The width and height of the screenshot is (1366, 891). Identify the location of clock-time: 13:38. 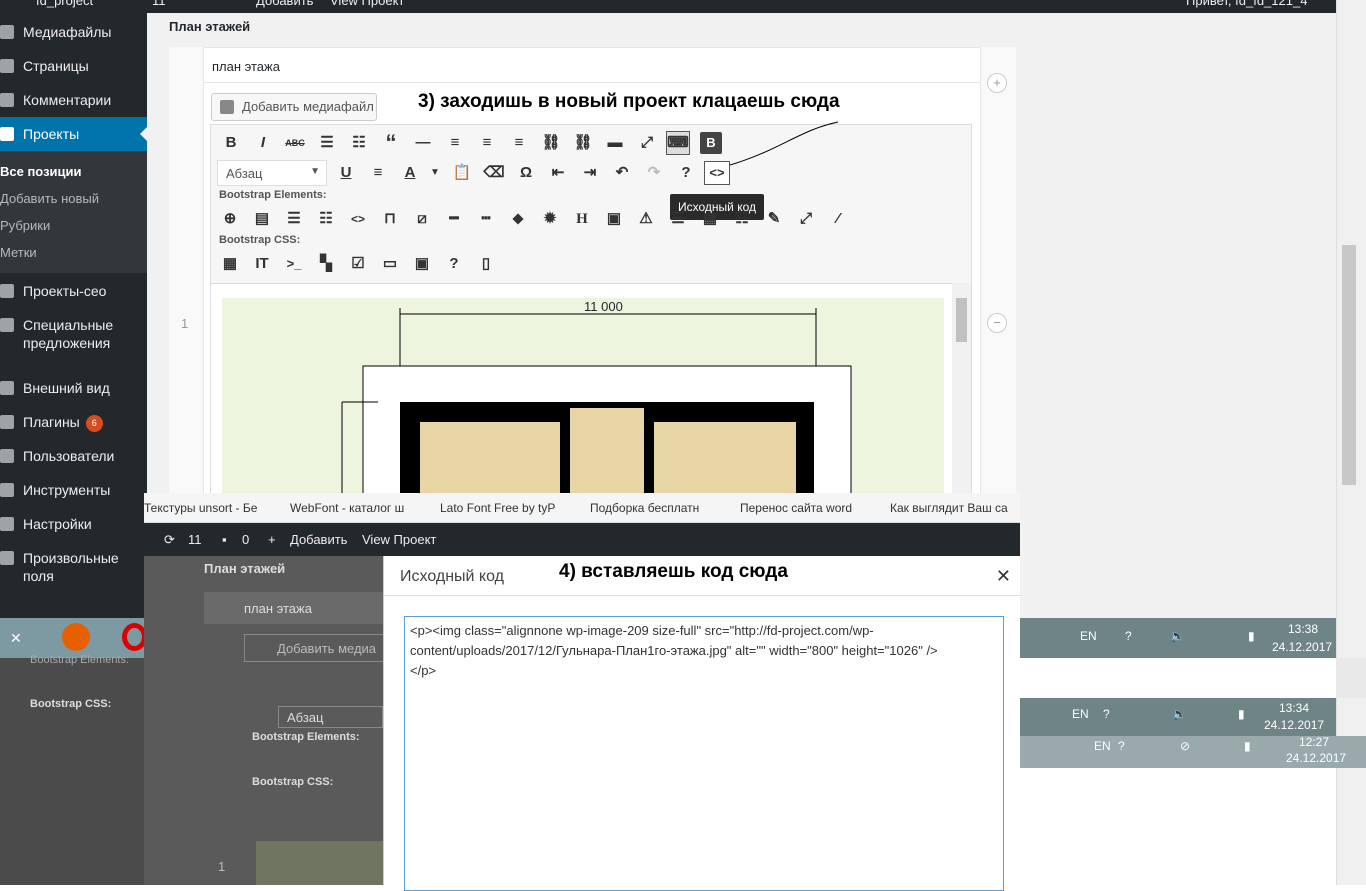
(1303, 629).